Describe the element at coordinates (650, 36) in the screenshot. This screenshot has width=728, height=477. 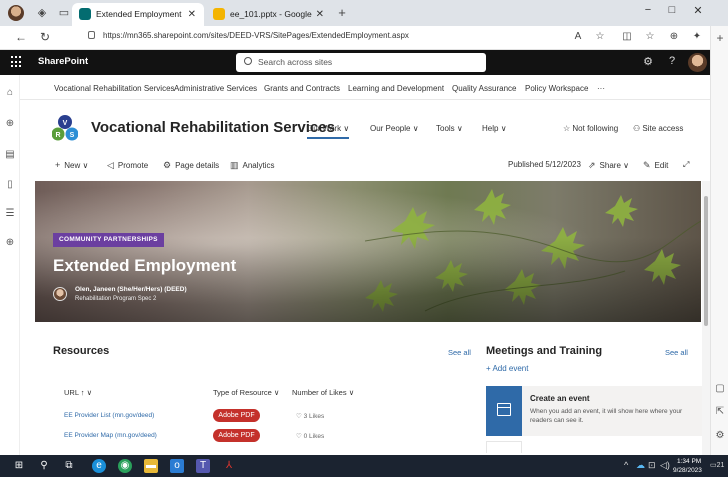
I see `favorites-icon: ☆` at that location.